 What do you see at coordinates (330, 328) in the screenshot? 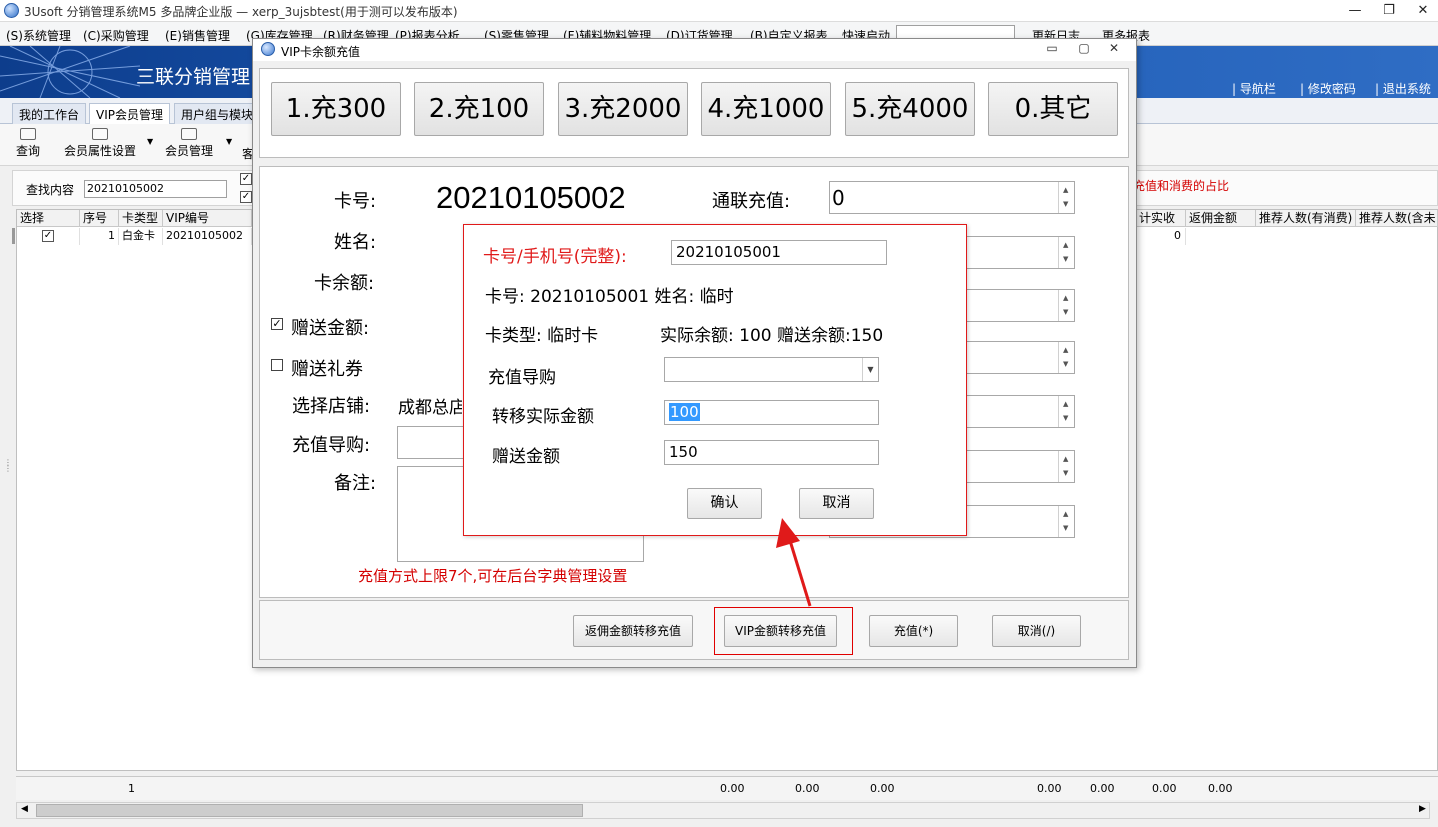
I see `gift-amount-label: 赠送金额:` at bounding box center [330, 328].